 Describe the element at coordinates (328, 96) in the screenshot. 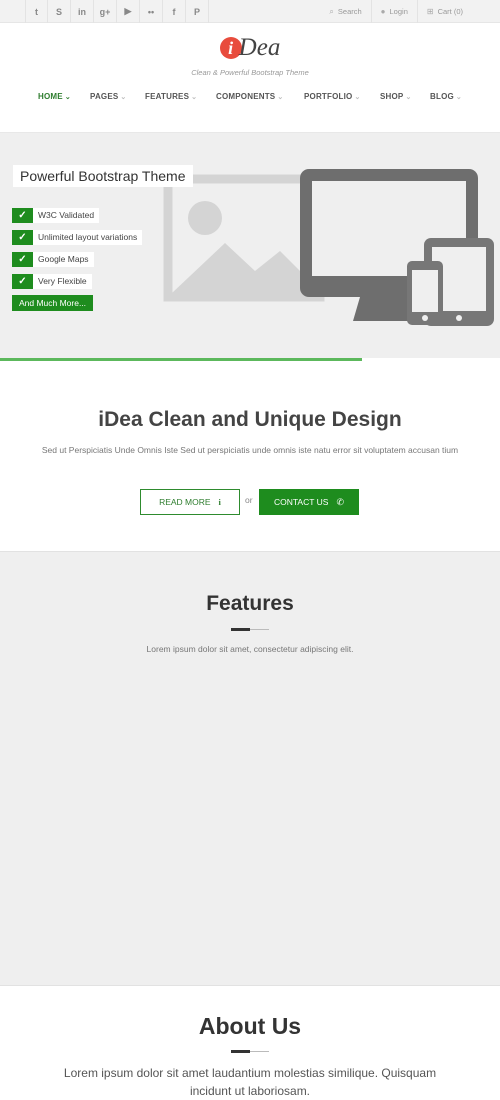

I see `nav-label: PORTFOLIO` at that location.